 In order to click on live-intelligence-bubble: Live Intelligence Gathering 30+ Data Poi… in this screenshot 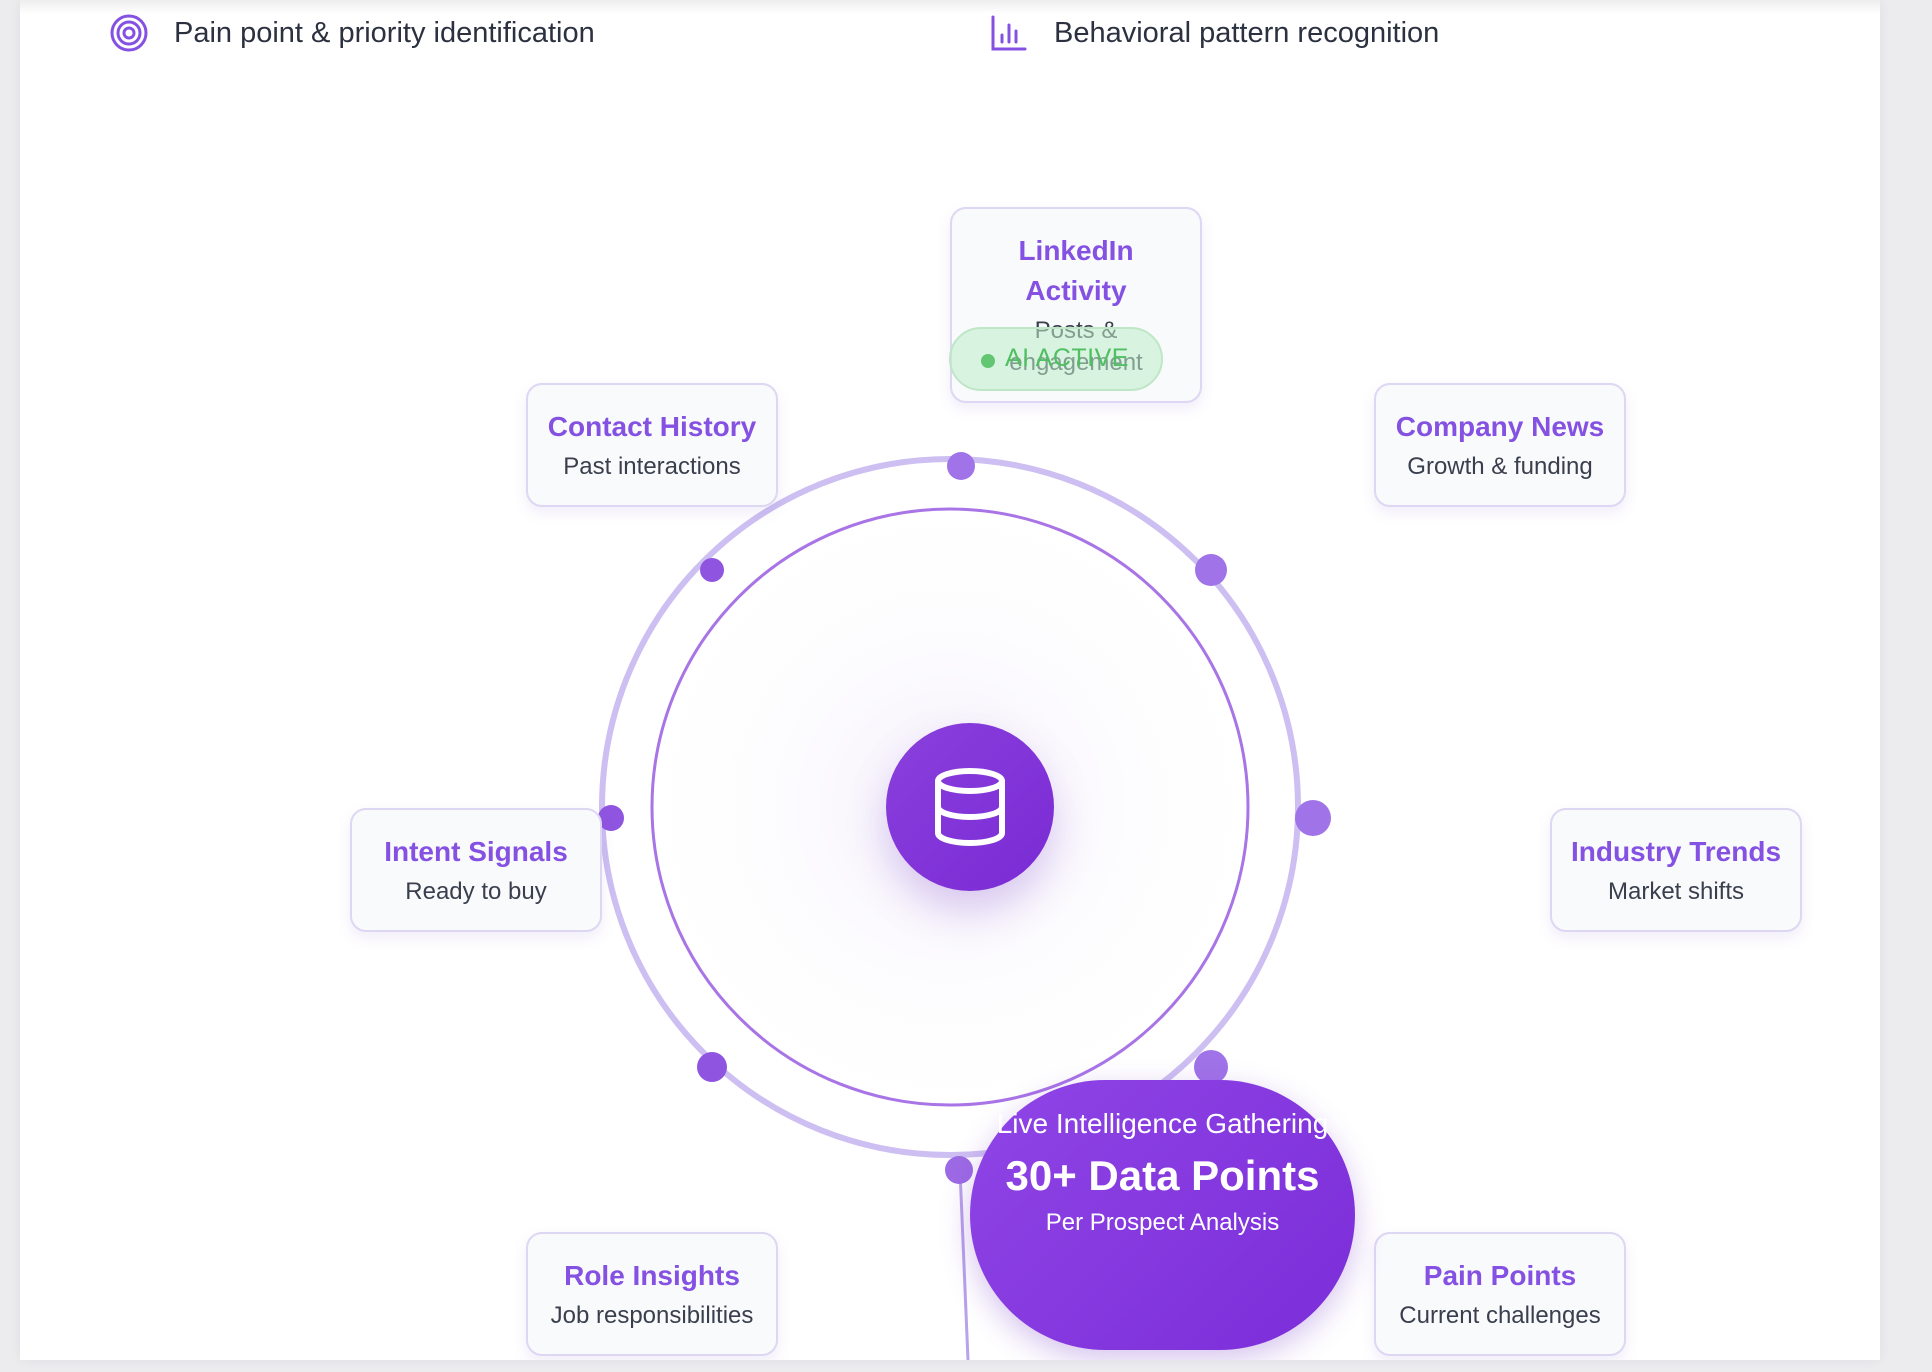, I will do `click(1162, 1215)`.